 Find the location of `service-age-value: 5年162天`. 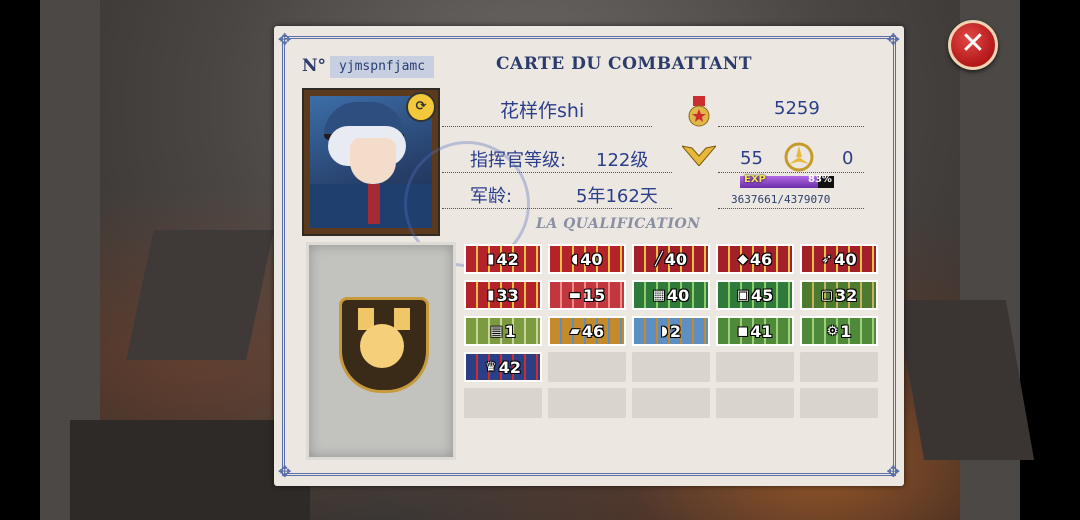

service-age-value: 5年162天 is located at coordinates (617, 196).